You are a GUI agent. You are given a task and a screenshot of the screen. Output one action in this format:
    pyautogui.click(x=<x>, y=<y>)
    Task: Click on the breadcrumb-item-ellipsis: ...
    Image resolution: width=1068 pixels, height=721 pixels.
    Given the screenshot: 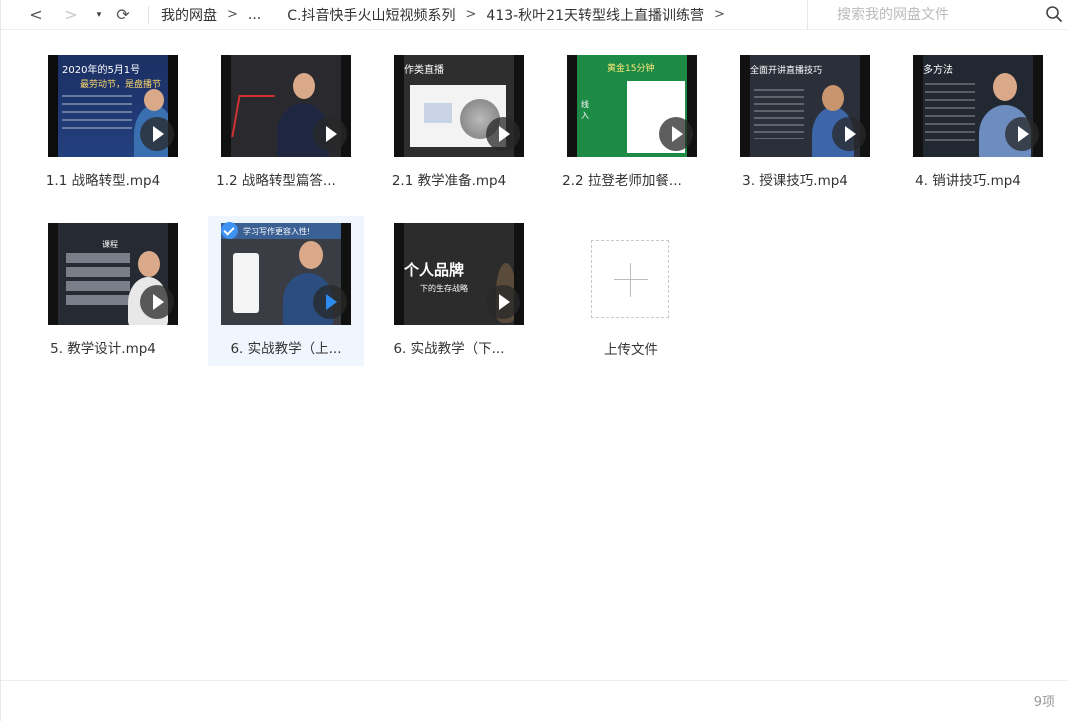 What is the action you would take?
    pyautogui.click(x=254, y=15)
    